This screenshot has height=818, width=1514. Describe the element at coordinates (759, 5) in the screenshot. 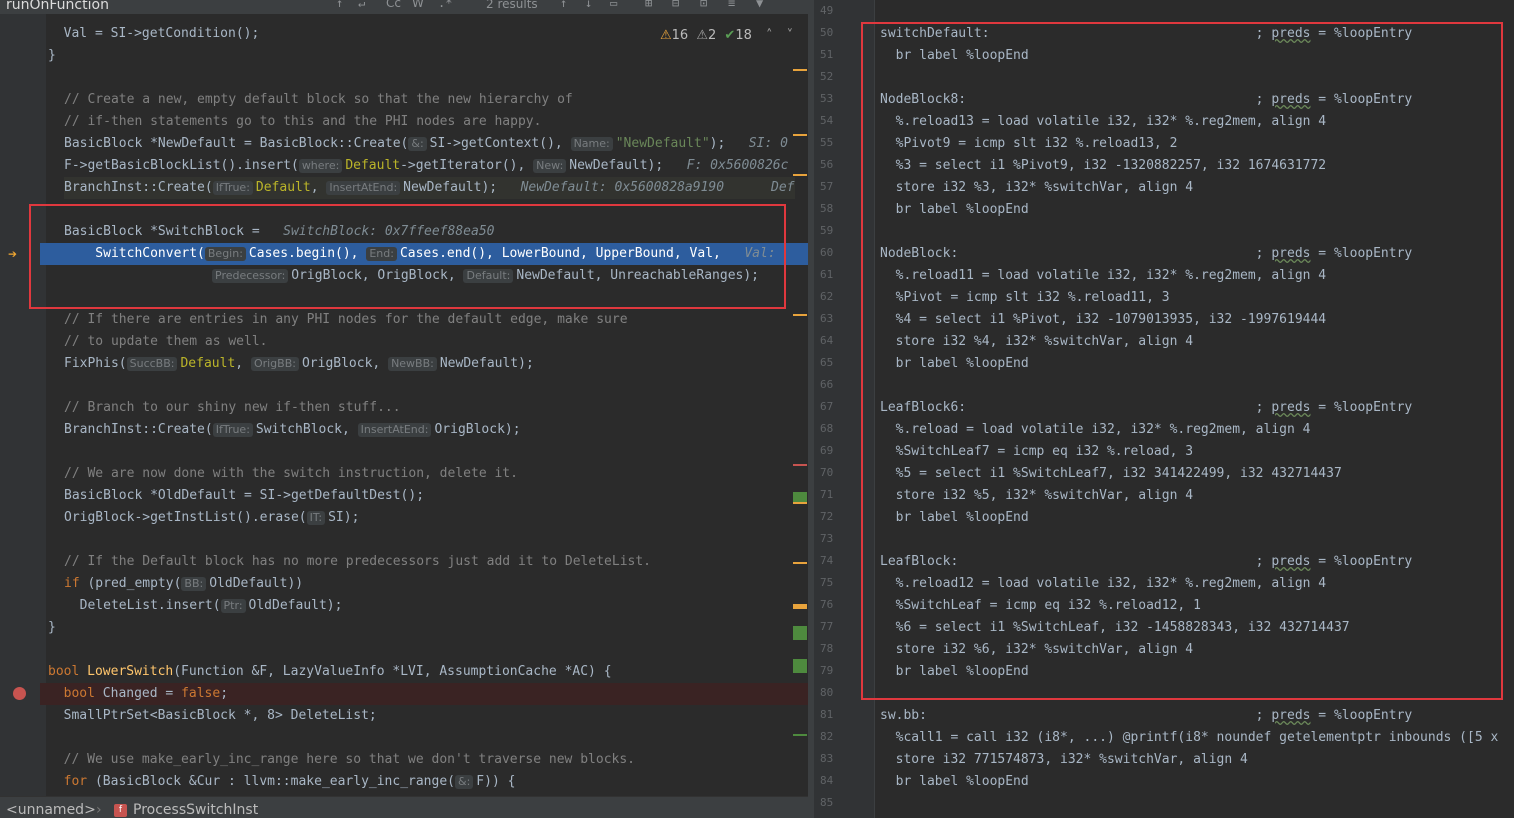

I see `filter-icon: ▼` at that location.